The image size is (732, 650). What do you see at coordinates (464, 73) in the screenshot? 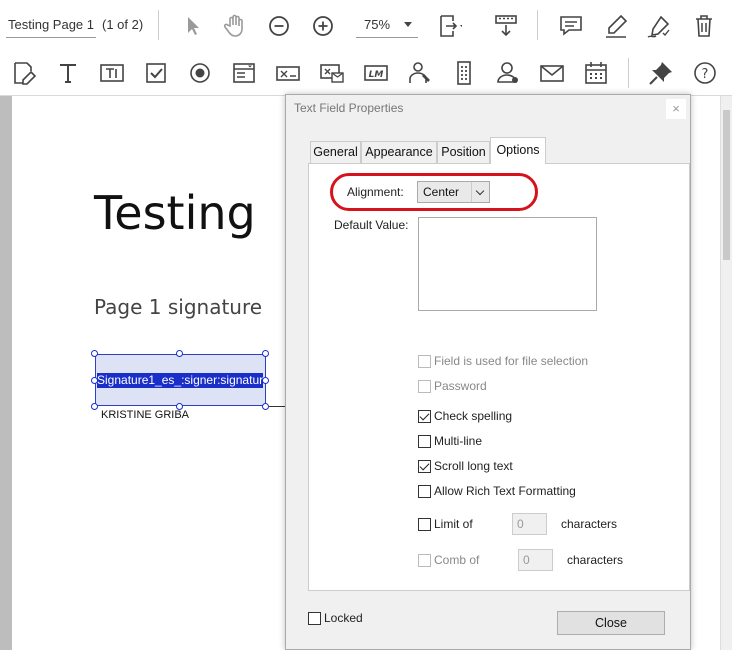
I see `phone-icon` at bounding box center [464, 73].